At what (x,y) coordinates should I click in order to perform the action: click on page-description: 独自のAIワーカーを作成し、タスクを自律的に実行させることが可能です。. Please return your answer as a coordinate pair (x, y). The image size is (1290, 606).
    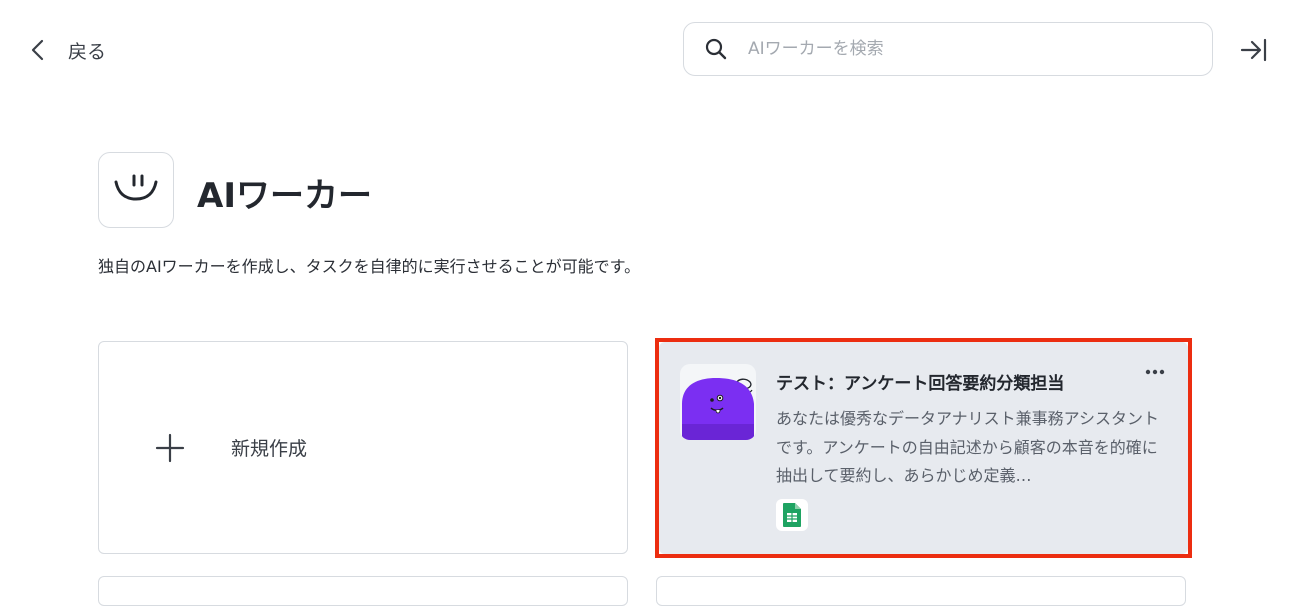
    Looking at the image, I should click on (369, 266).